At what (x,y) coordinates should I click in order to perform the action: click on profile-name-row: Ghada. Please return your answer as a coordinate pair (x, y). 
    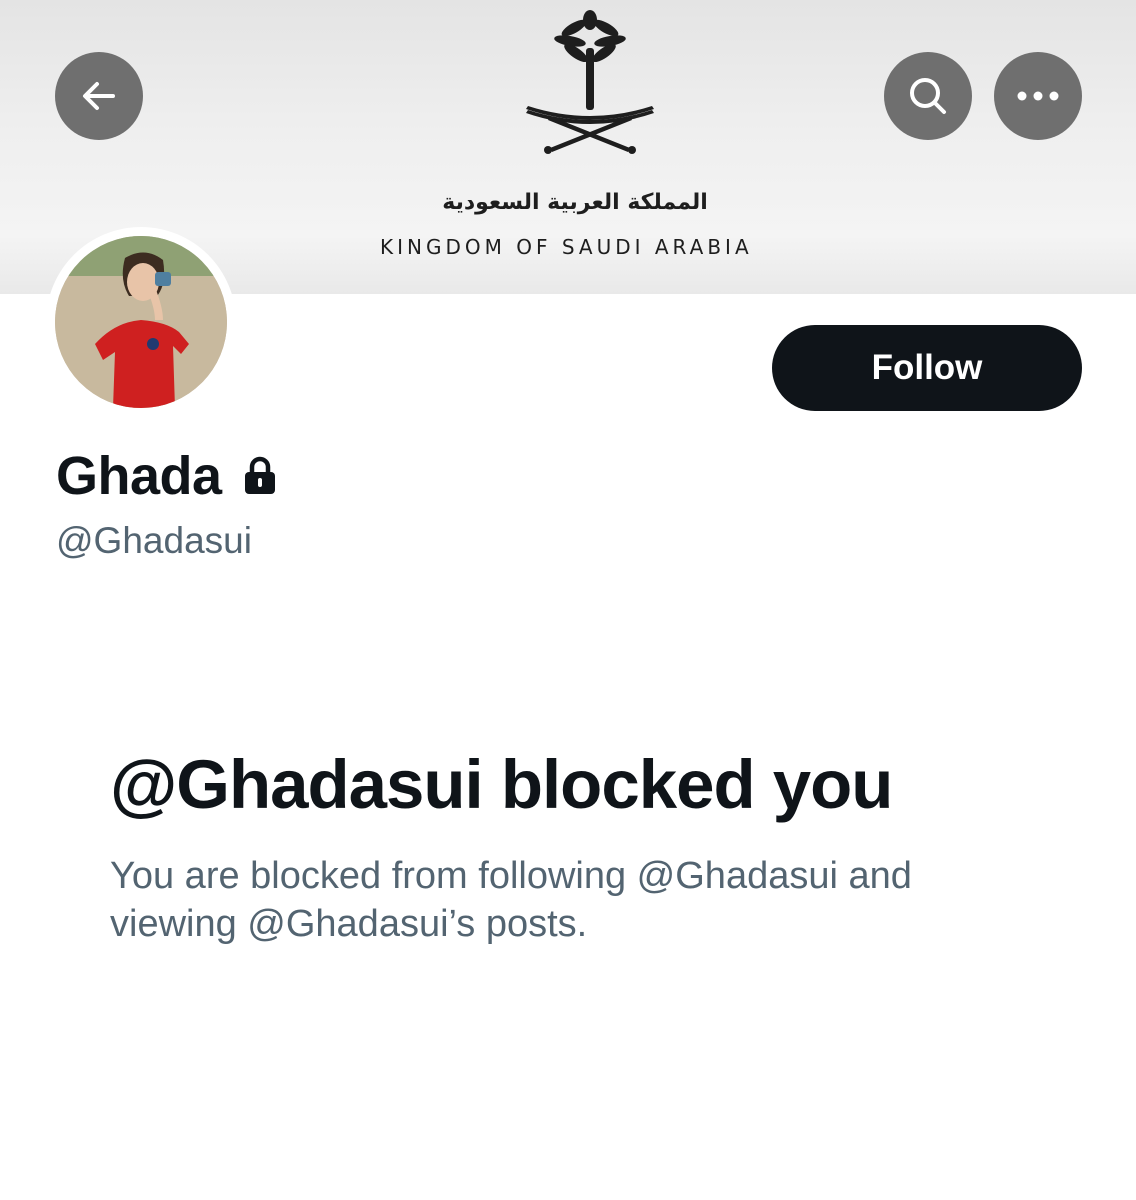
    Looking at the image, I should click on (167, 476).